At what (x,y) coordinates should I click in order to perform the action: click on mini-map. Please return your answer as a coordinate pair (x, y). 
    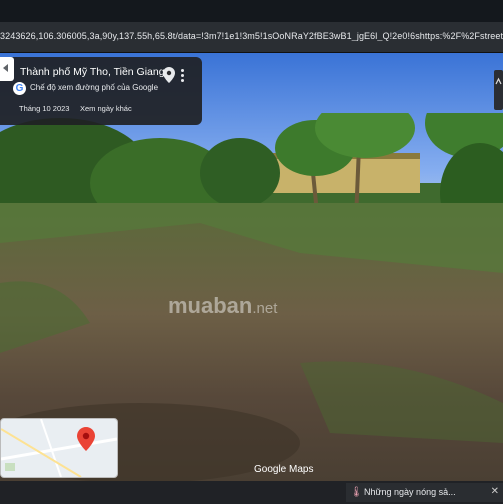
    Looking at the image, I should click on (59, 448).